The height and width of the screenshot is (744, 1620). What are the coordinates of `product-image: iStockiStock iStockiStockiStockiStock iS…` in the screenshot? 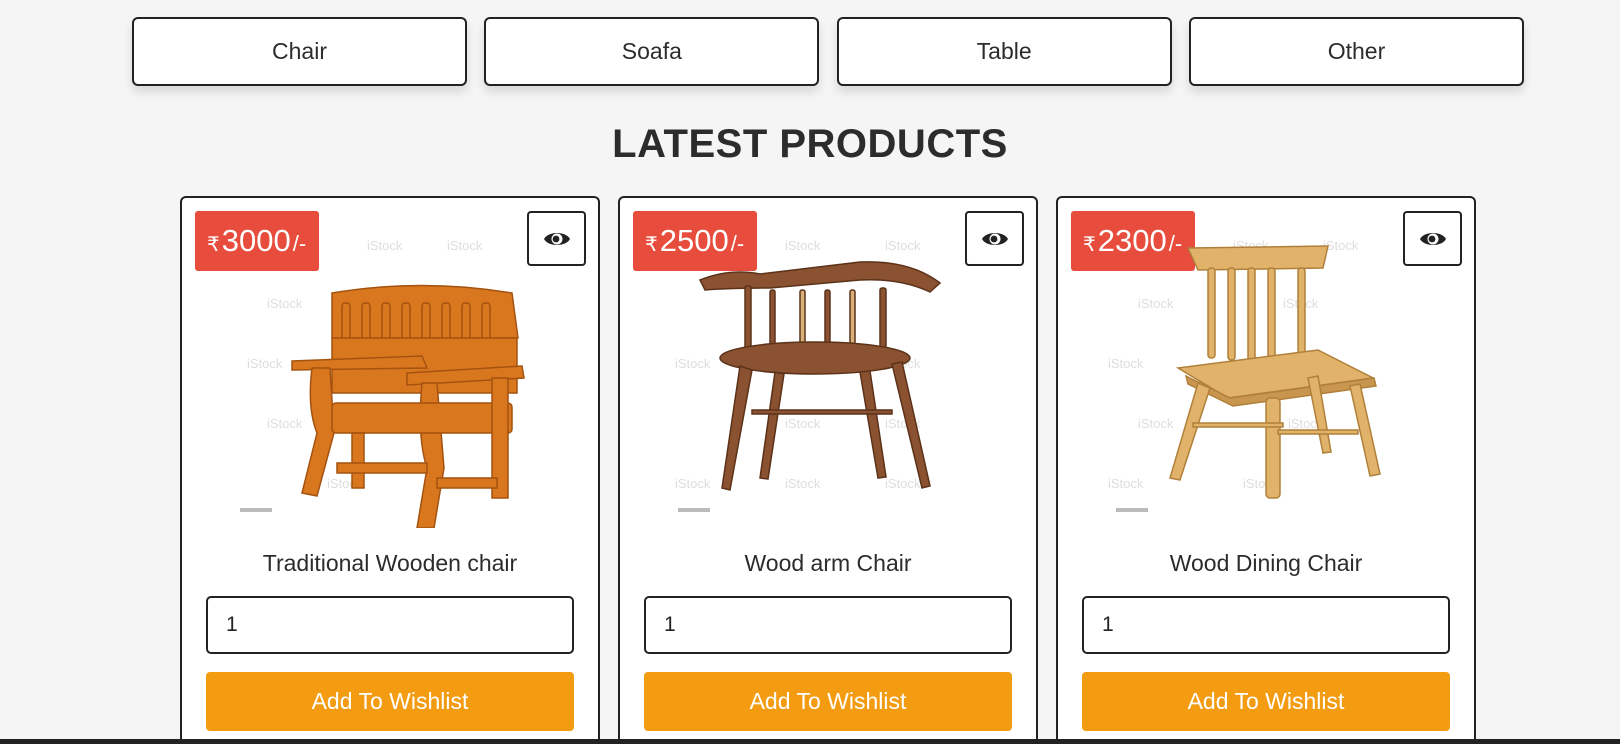 It's located at (382, 383).